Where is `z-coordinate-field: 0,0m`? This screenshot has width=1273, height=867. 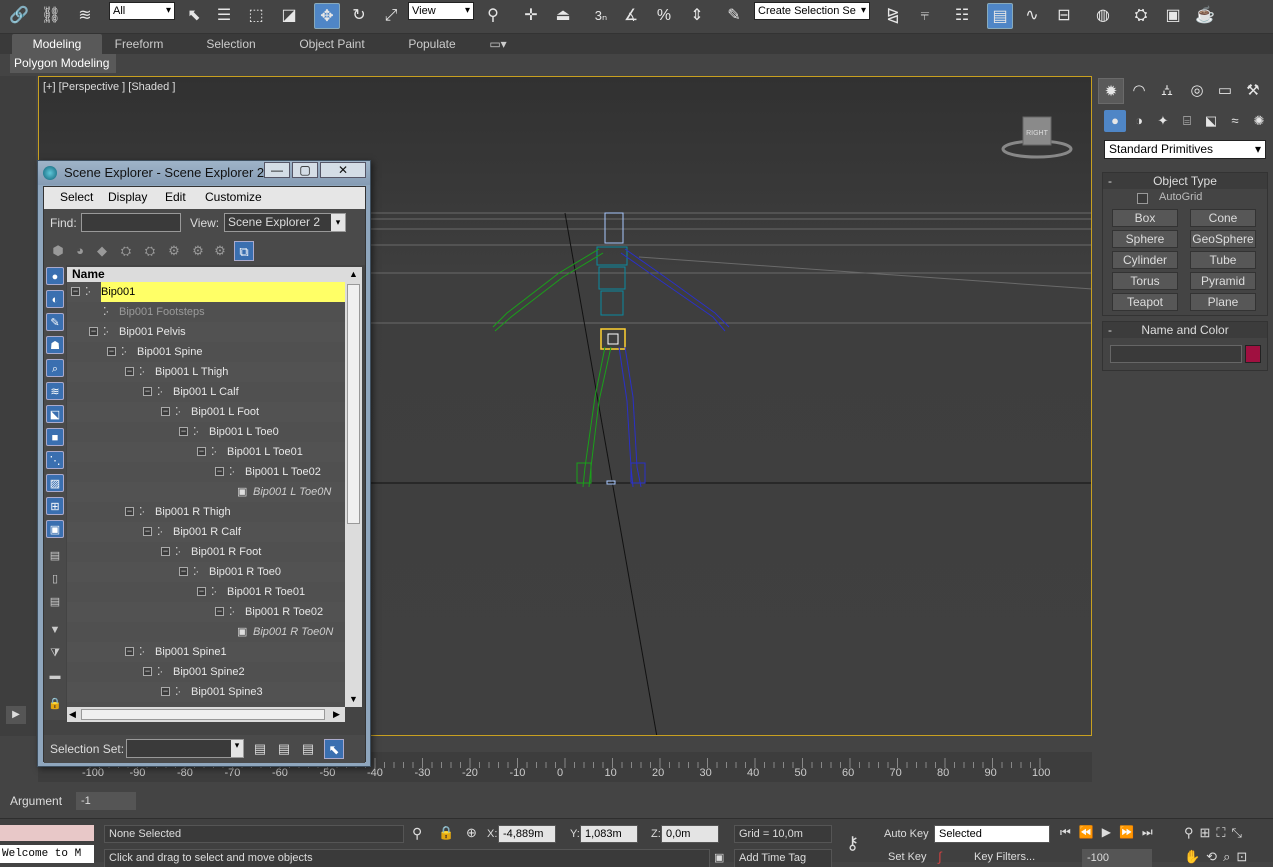
z-coordinate-field: 0,0m is located at coordinates (690, 834).